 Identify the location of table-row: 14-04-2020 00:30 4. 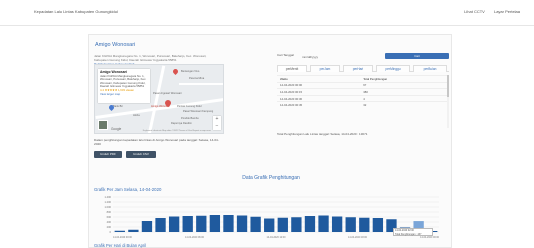
(363, 98).